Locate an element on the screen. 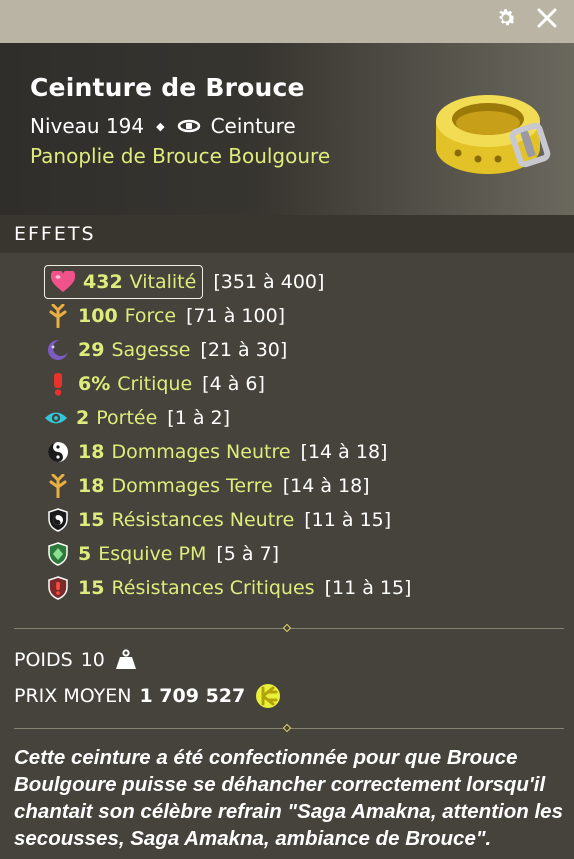 Image resolution: width=574 pixels, height=859 pixels. item-set-link: Panoplie de Brouce Boulgoure is located at coordinates (180, 156).